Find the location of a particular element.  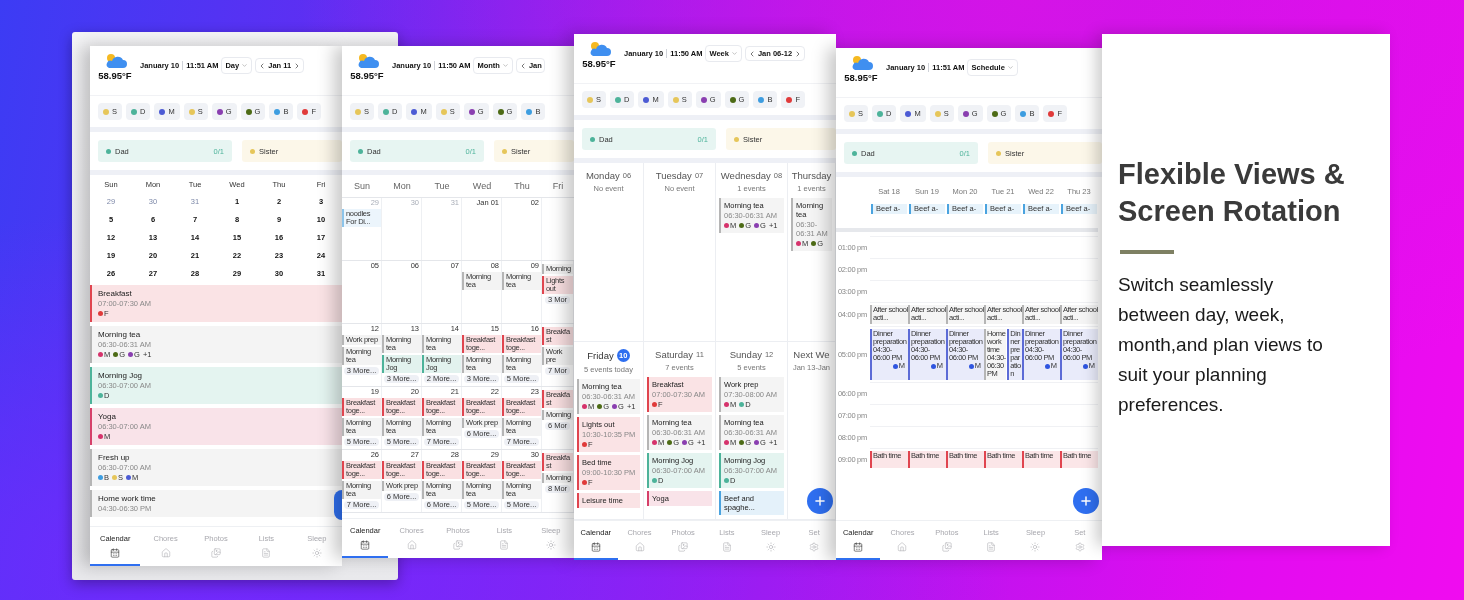

weekday-label: Mon is located at coordinates (402, 186).